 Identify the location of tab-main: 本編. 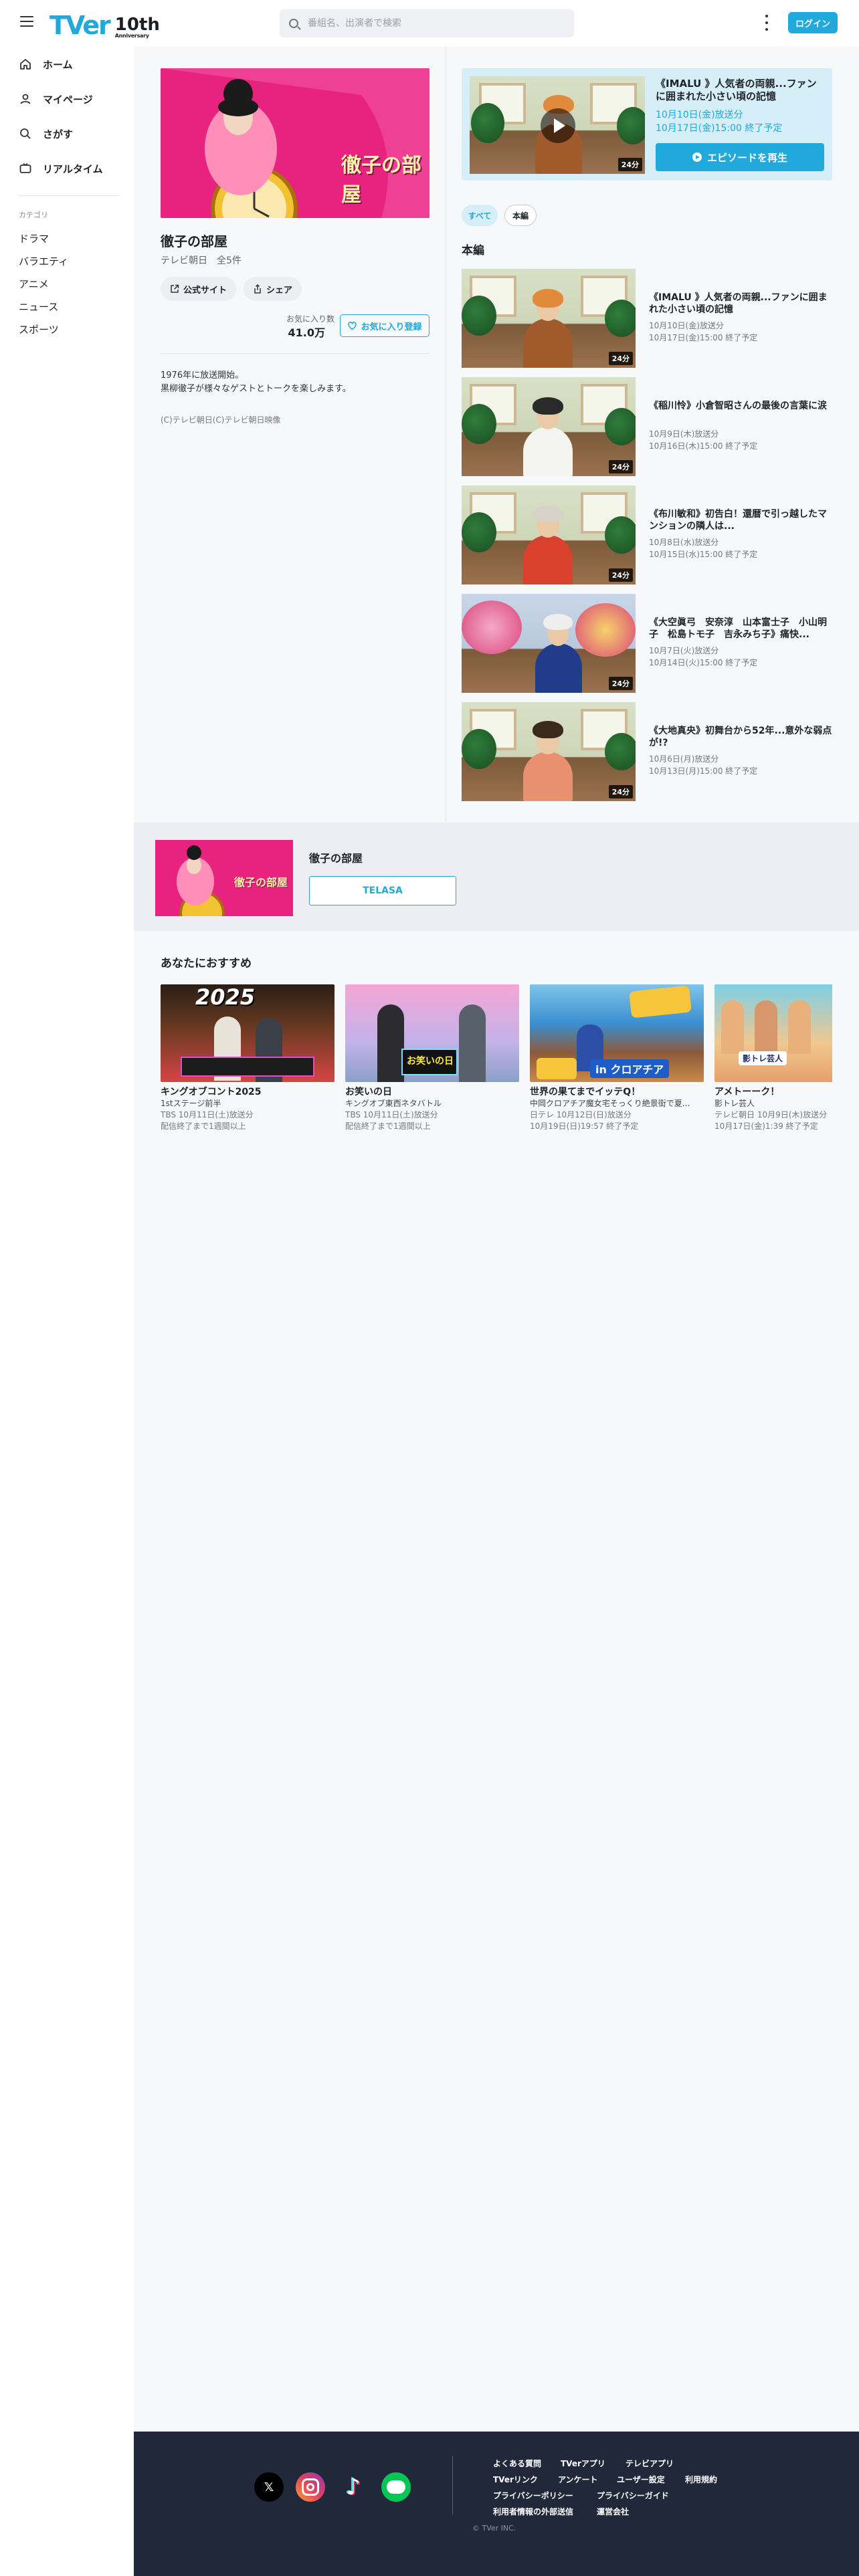
(520, 215).